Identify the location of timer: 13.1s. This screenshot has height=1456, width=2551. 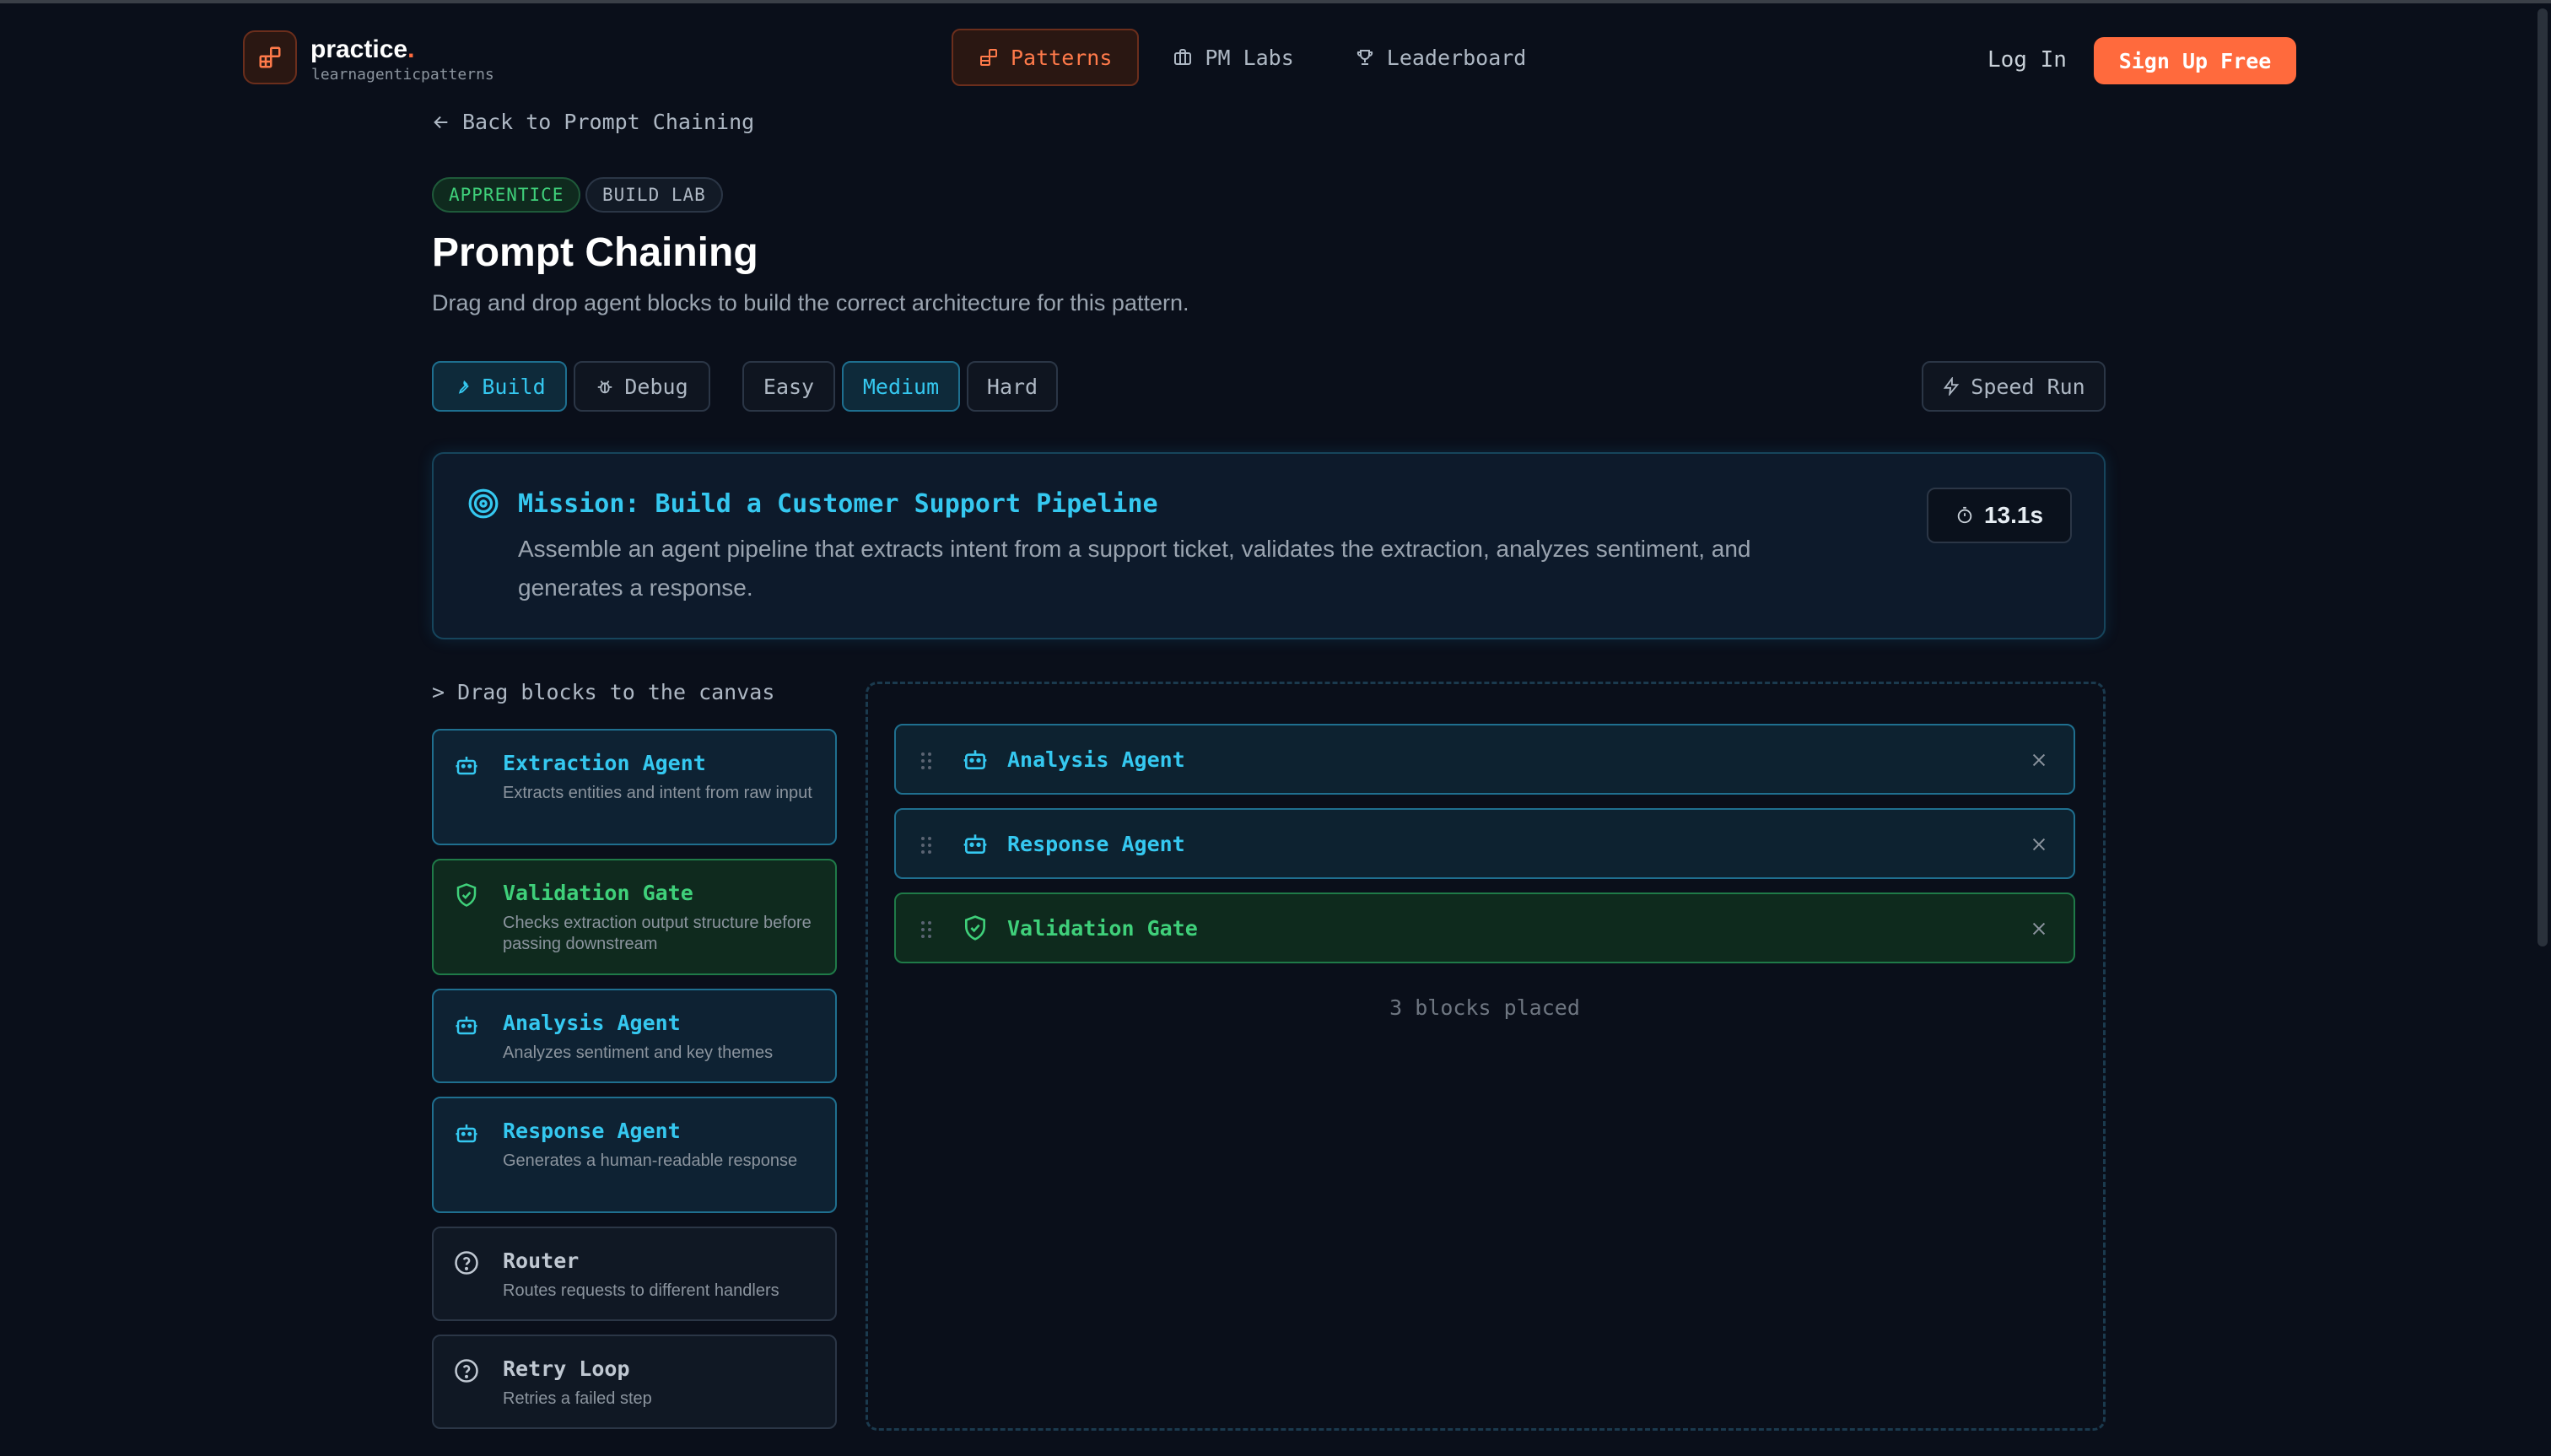
(1999, 515).